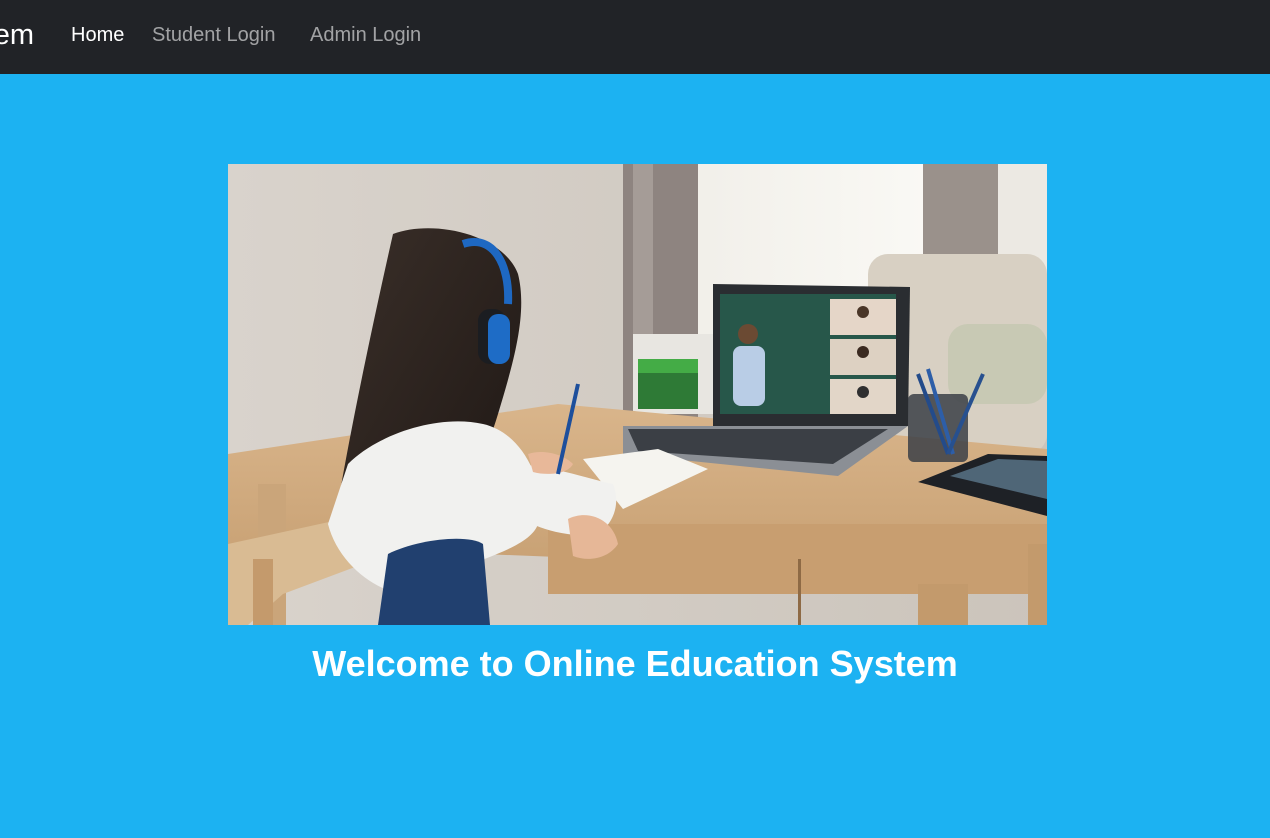 The image size is (1270, 838). I want to click on nav-link-student-login: Student Login, so click(213, 35).